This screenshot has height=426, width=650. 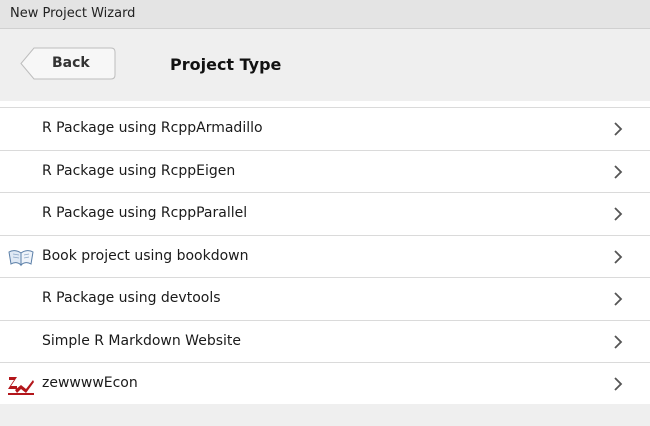 I want to click on window-title: New Project Wizard, so click(x=73, y=13).